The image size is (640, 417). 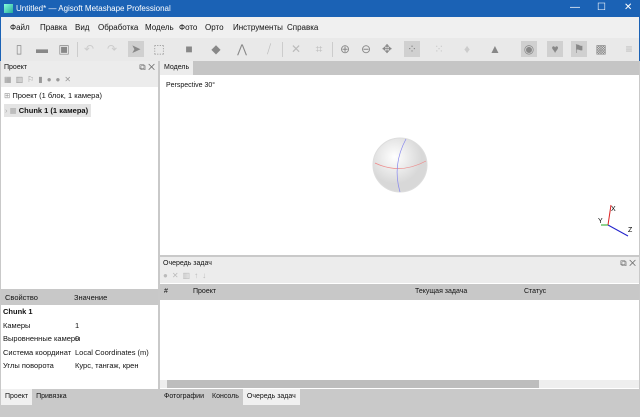 I want to click on prop-row: Углы поворота Курс, тангаж, крен, so click(x=79, y=366).